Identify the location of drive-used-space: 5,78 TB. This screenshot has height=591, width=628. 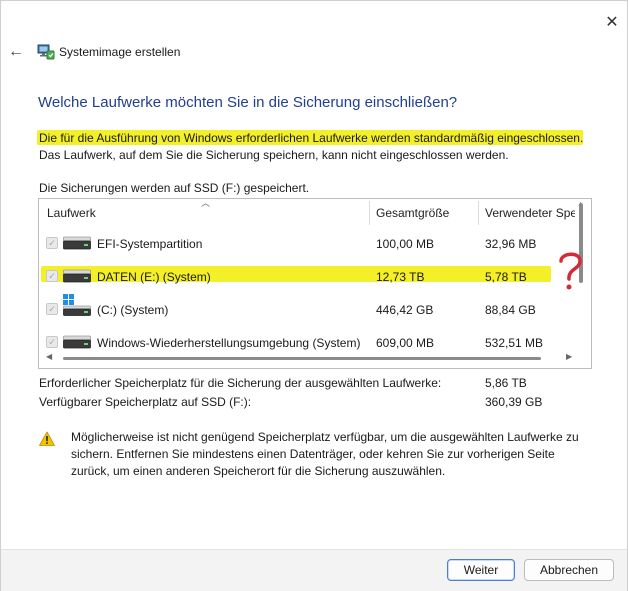
(506, 277).